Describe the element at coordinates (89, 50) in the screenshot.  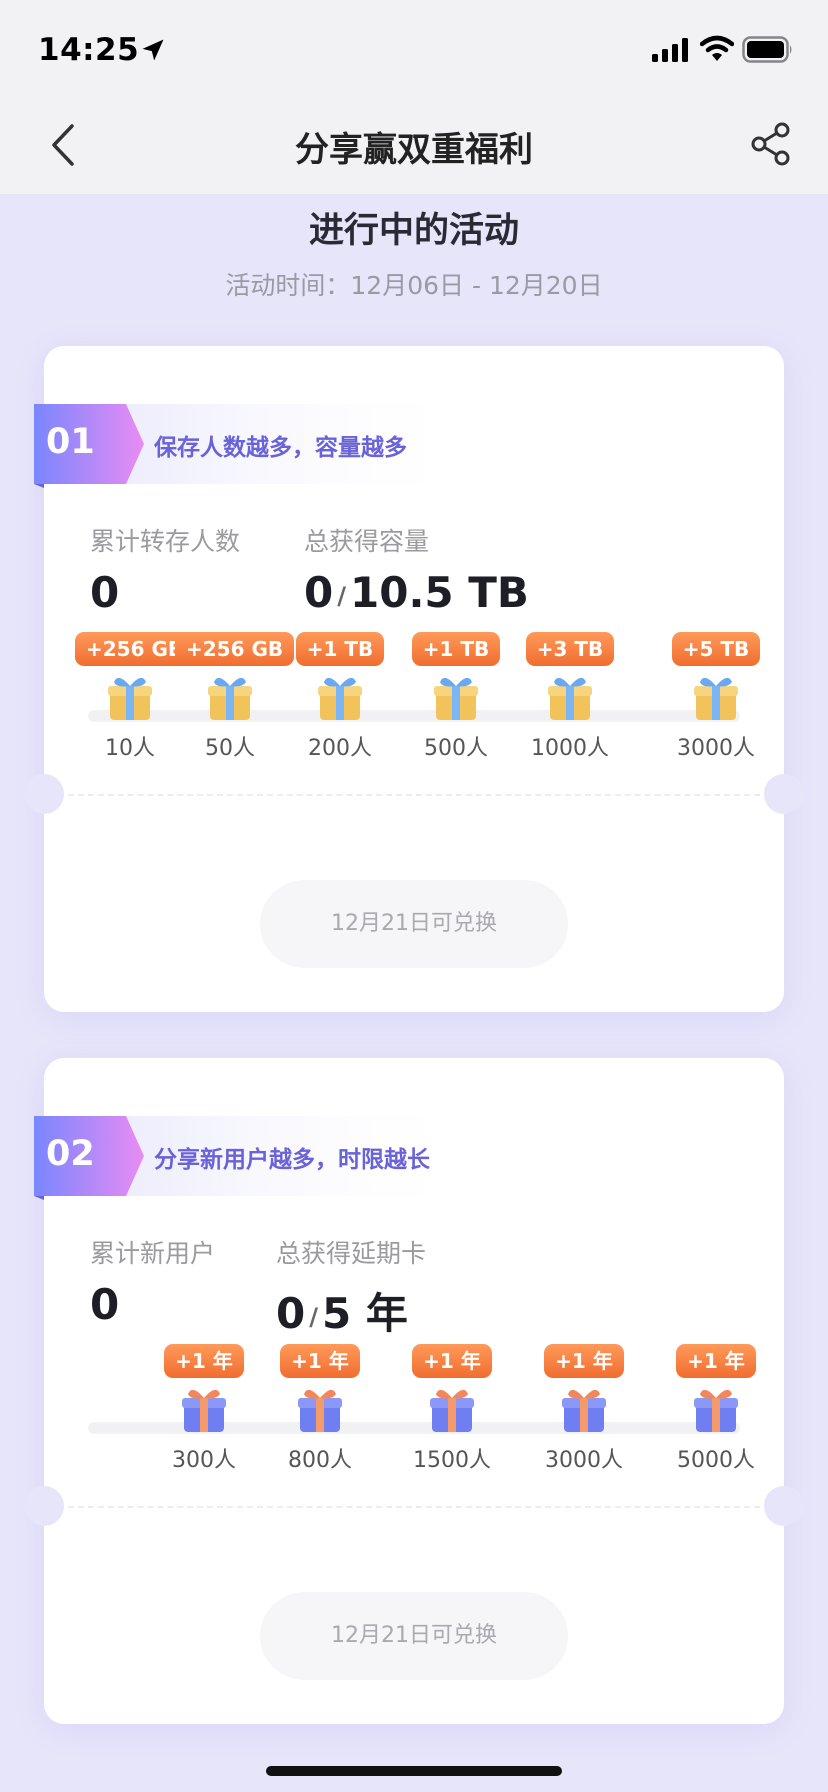
I see `status-time: 14:25` at that location.